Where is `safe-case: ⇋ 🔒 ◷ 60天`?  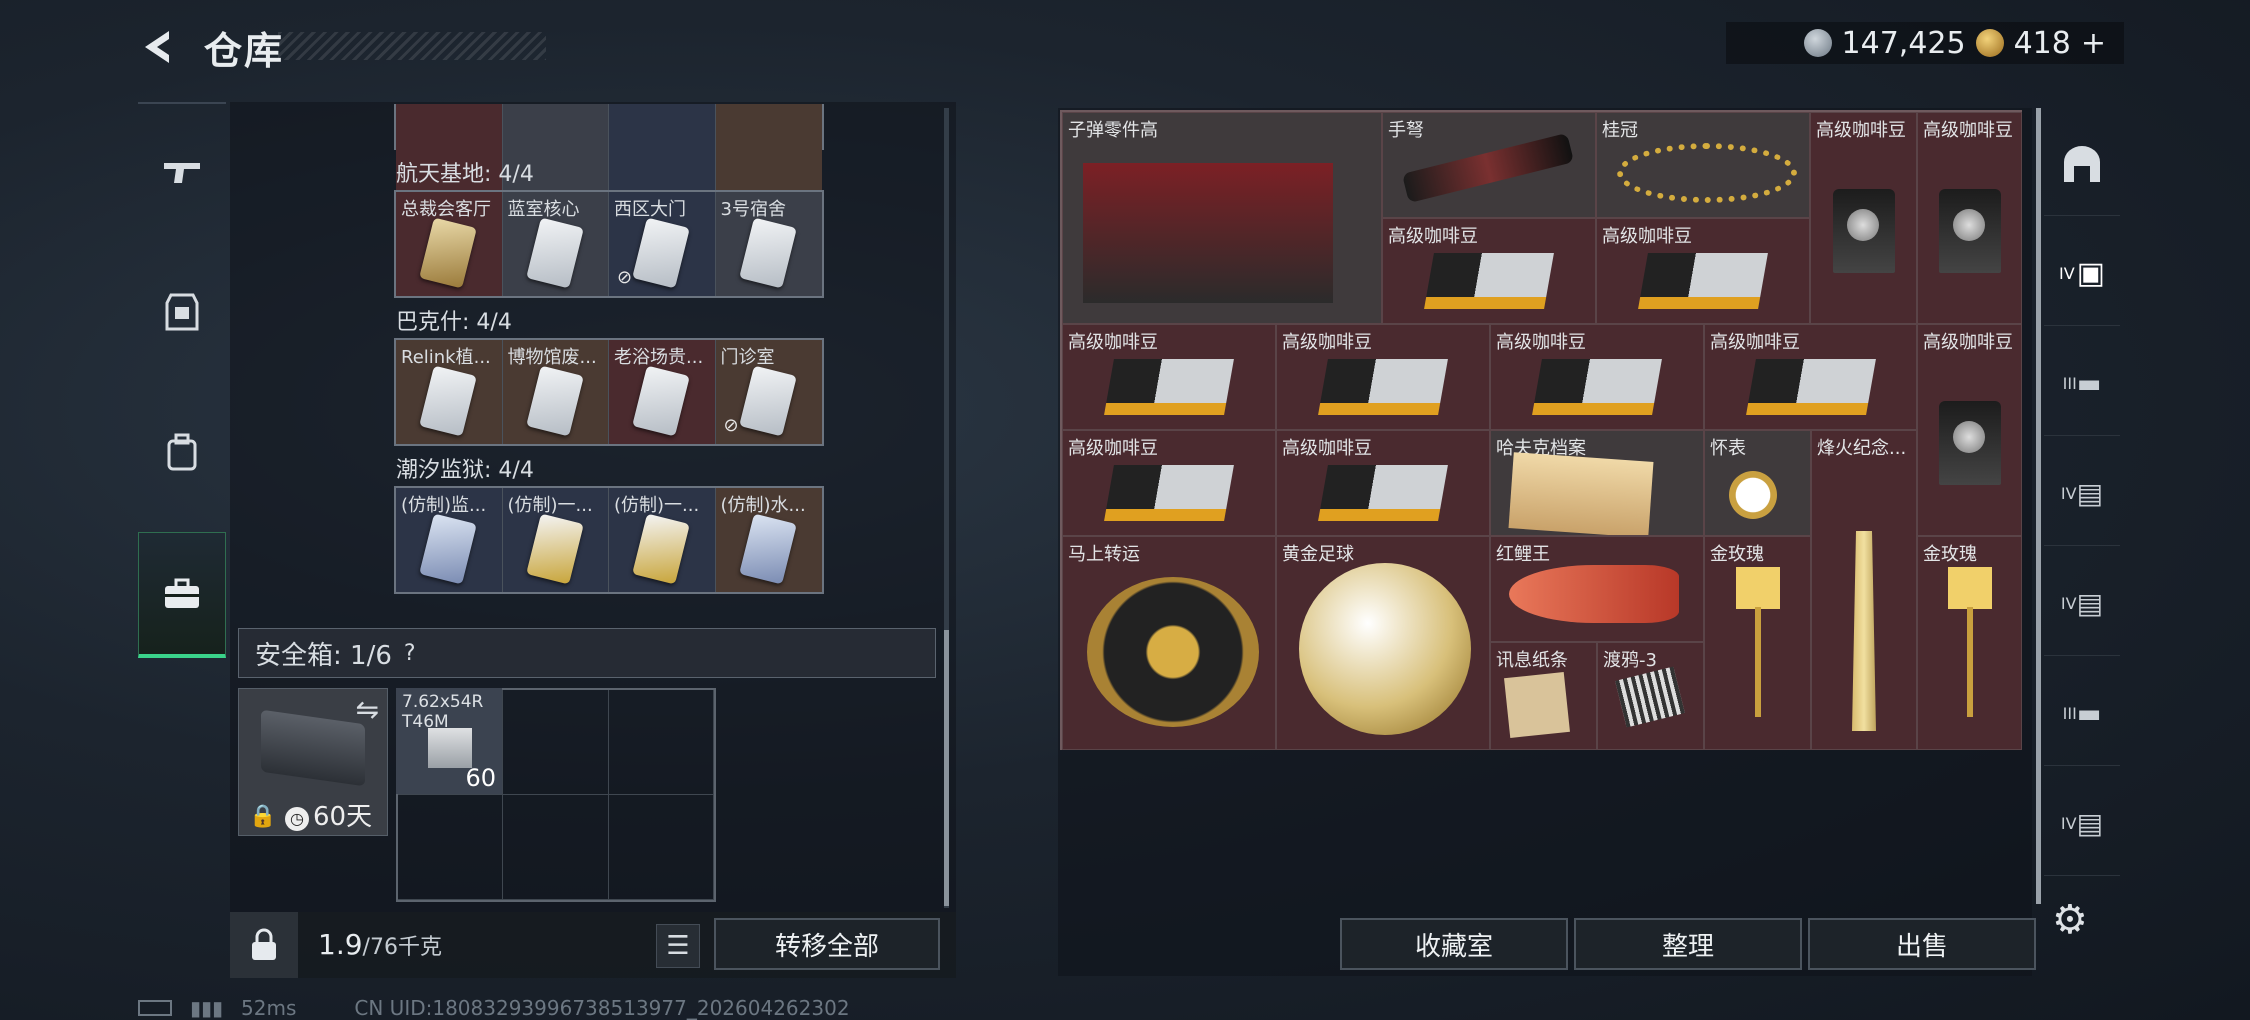 safe-case: ⇋ 🔒 ◷ 60天 is located at coordinates (313, 762).